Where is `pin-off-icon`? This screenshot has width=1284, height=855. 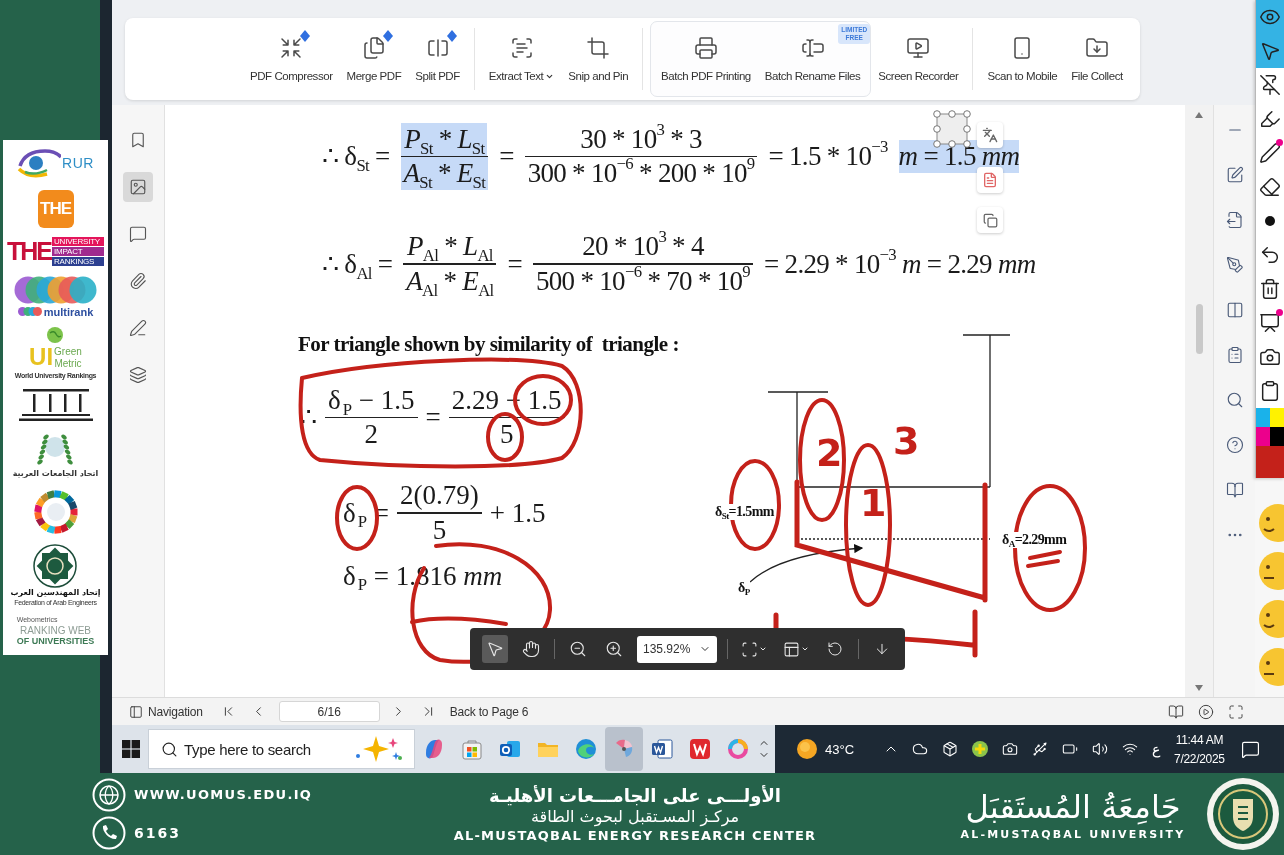 pin-off-icon is located at coordinates (1270, 85).